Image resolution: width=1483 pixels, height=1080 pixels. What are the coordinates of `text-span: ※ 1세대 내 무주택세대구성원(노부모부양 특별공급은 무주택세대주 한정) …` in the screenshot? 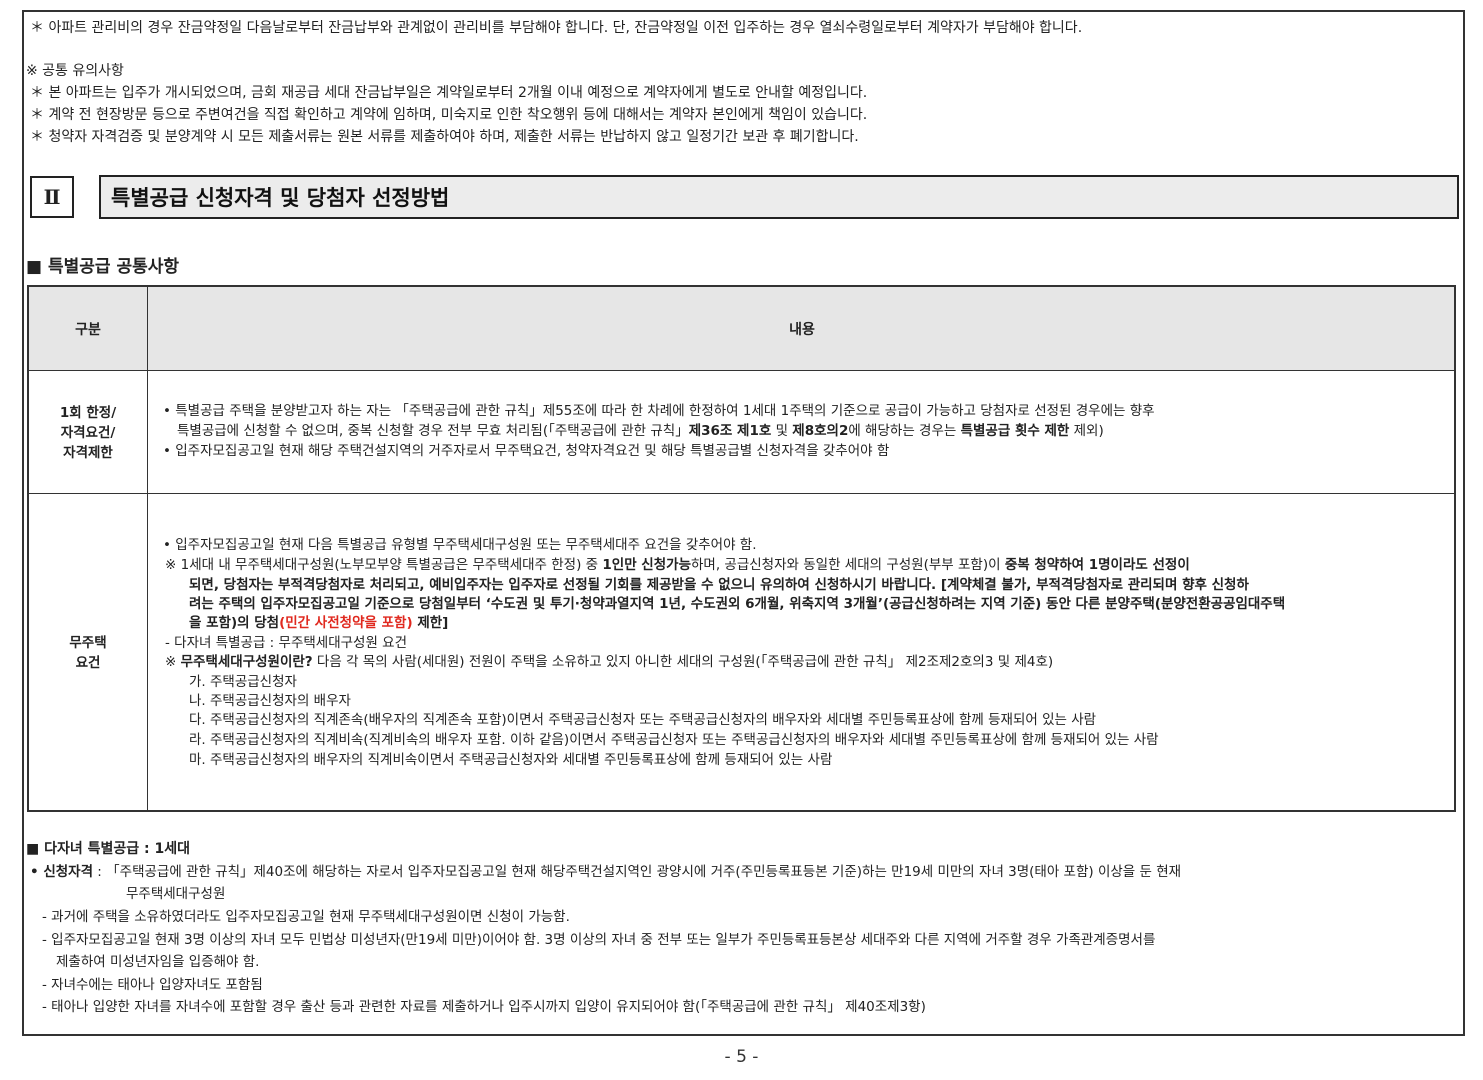 It's located at (384, 565).